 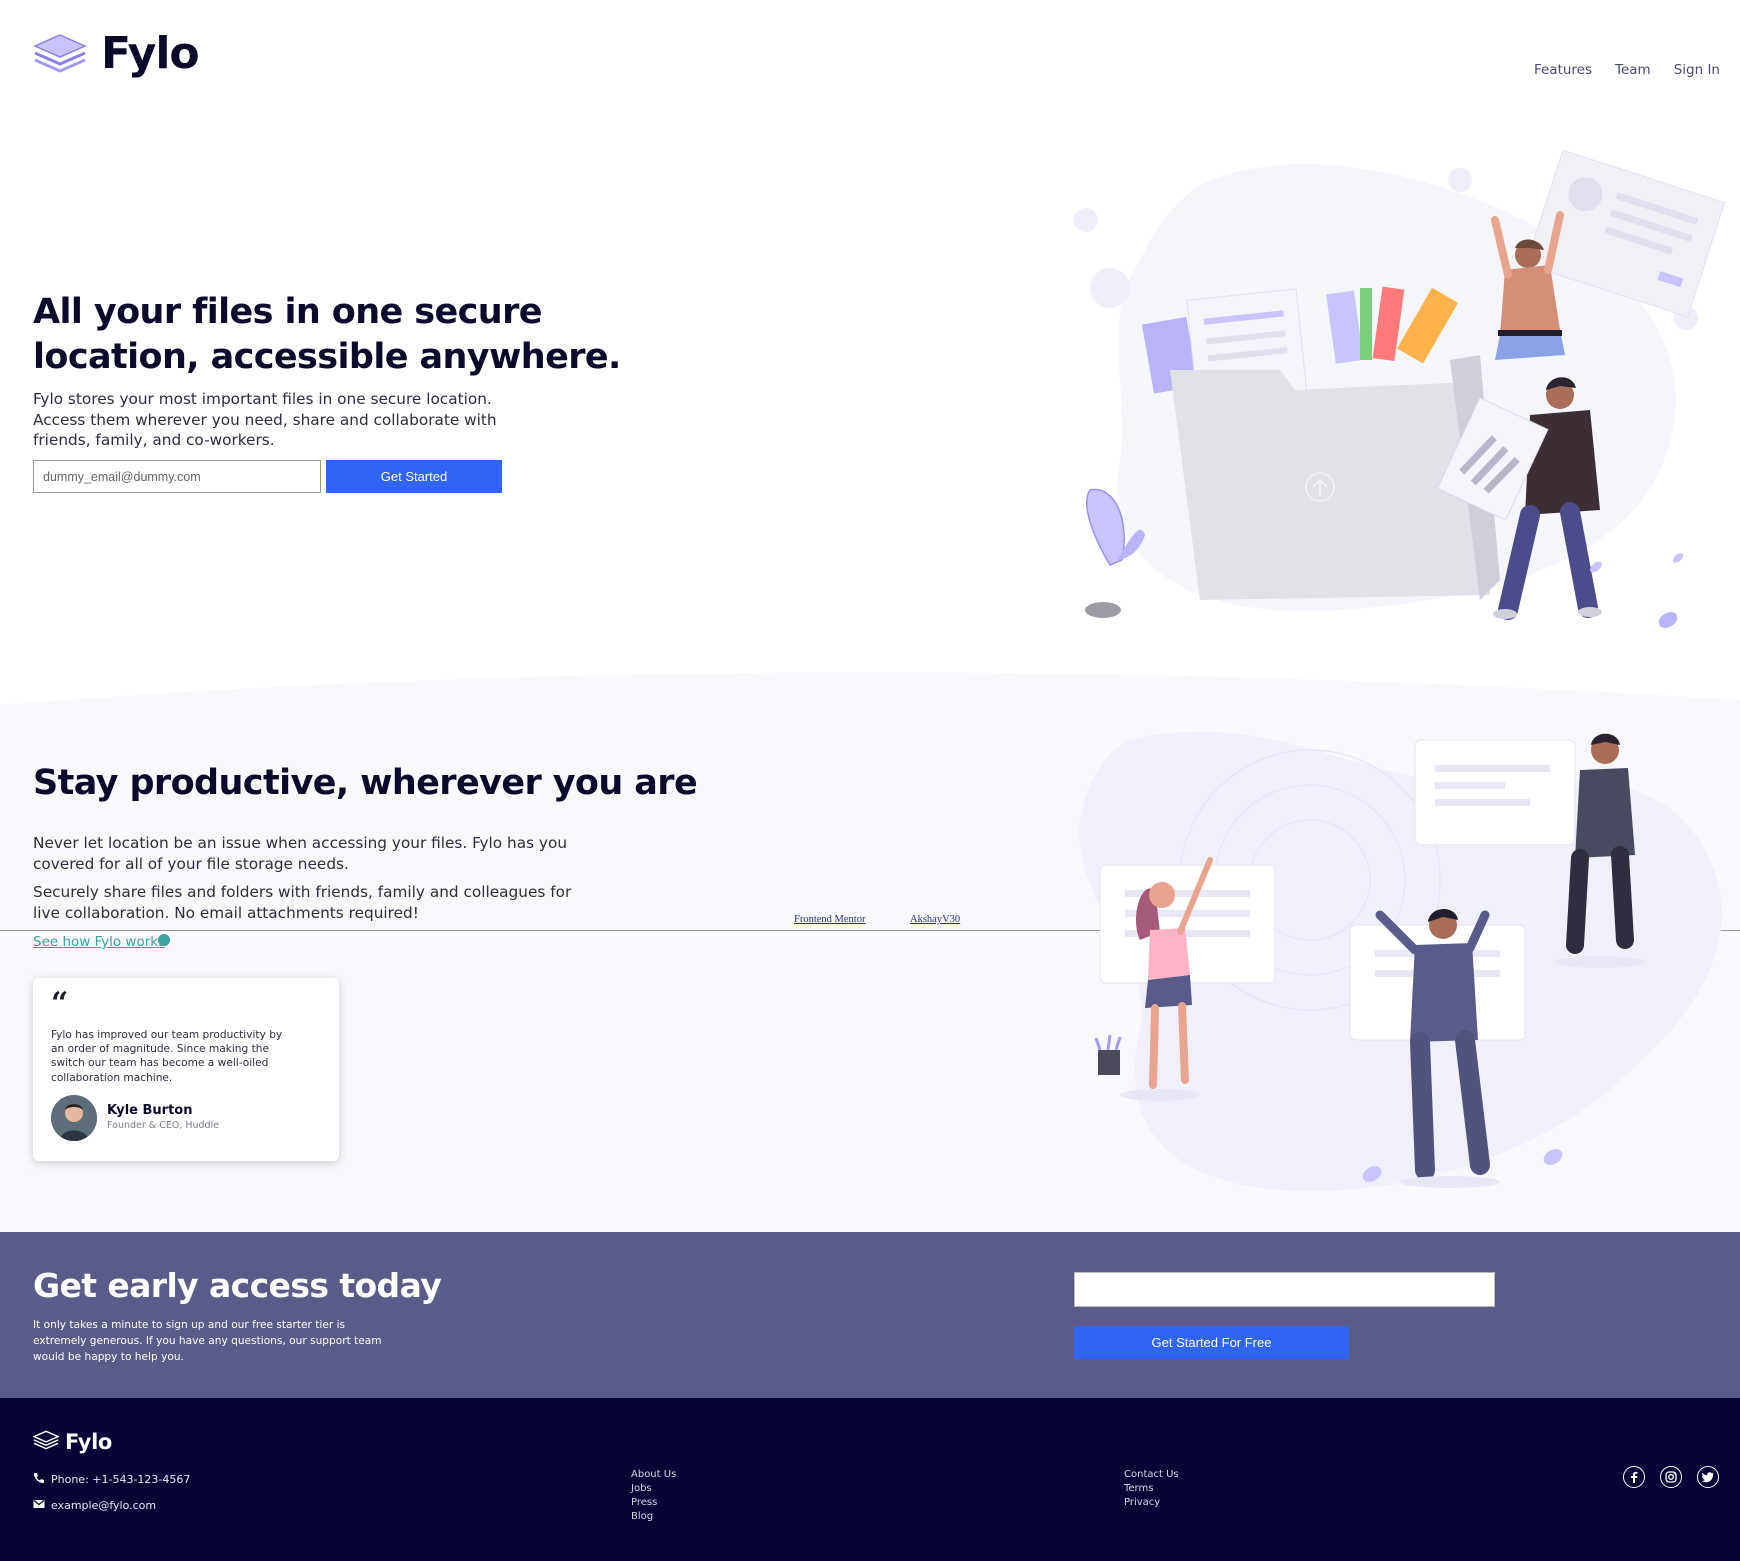 I want to click on productive-illustration, so click(x=1400, y=950).